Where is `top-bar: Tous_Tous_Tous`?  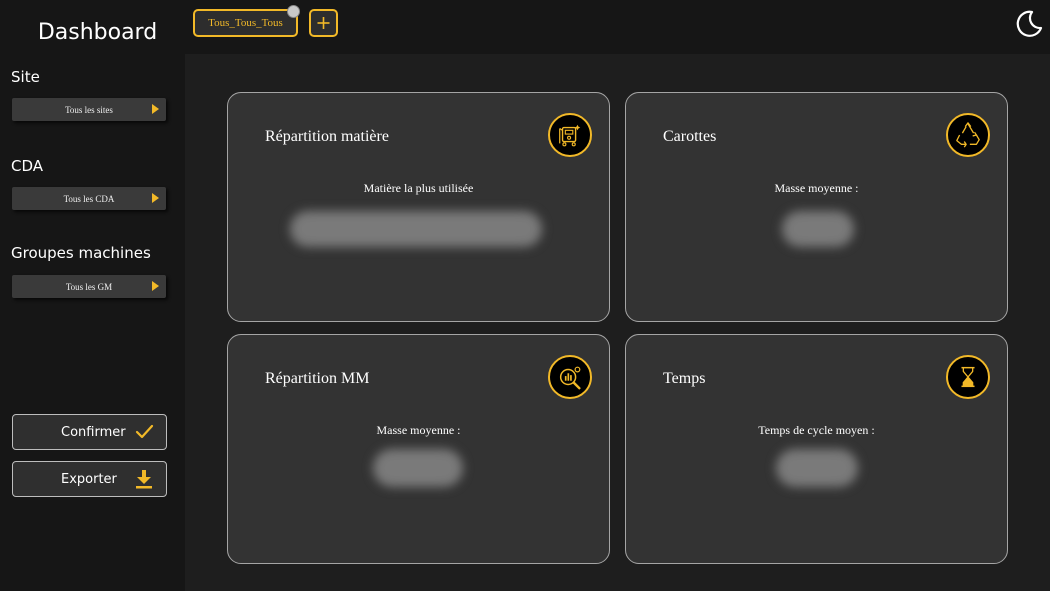
top-bar: Tous_Tous_Tous is located at coordinates (617, 27).